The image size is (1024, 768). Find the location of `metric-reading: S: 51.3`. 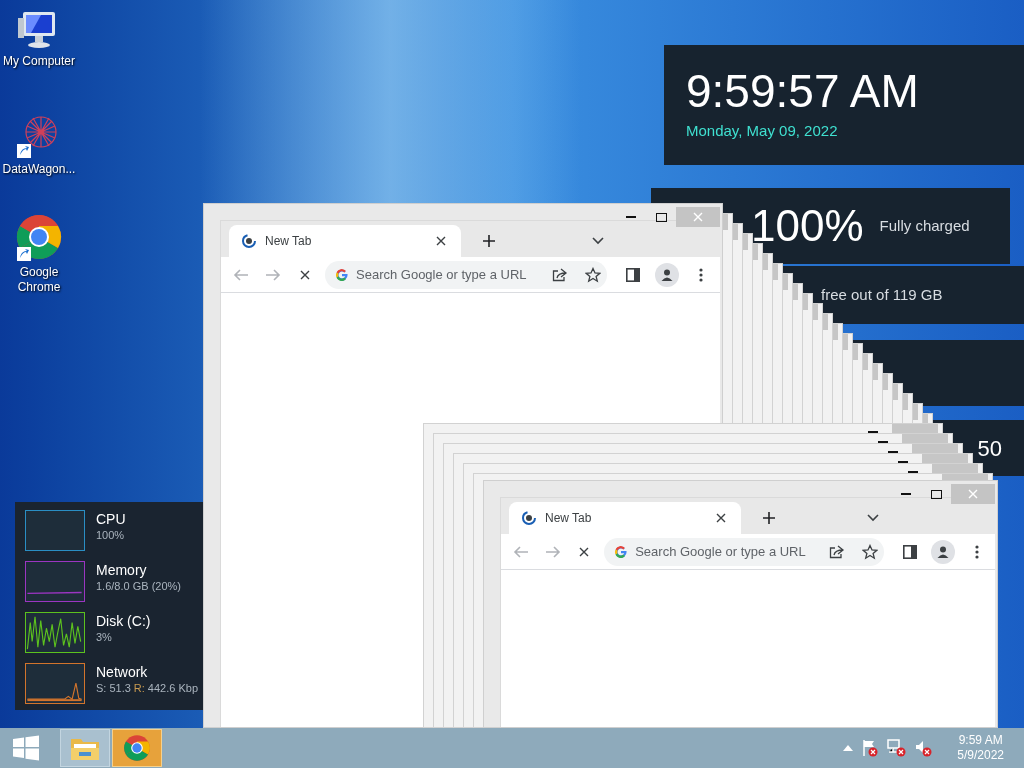

metric-reading: S: 51.3 is located at coordinates (113, 688).